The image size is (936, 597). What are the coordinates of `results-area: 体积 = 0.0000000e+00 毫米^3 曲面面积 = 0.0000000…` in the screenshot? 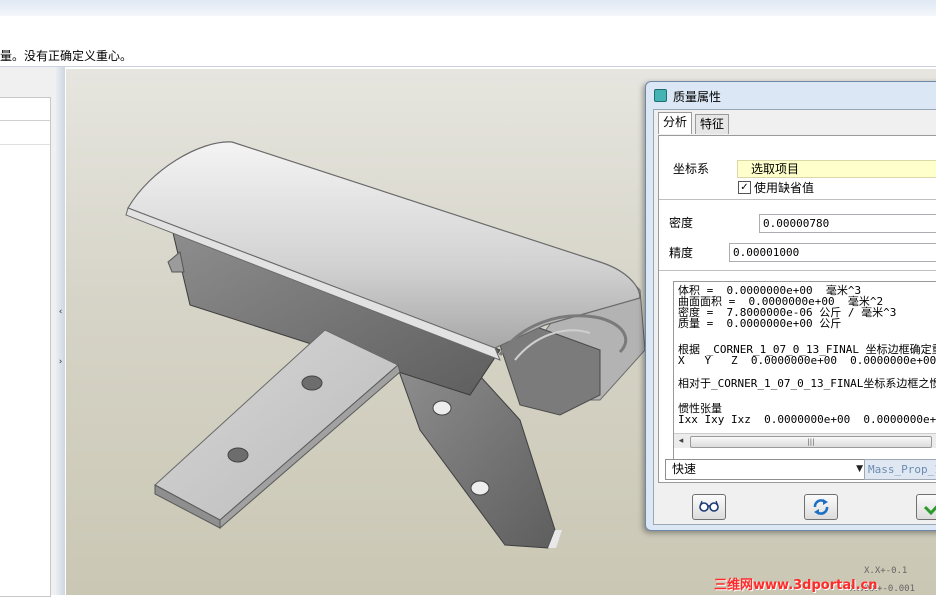 It's located at (804, 380).